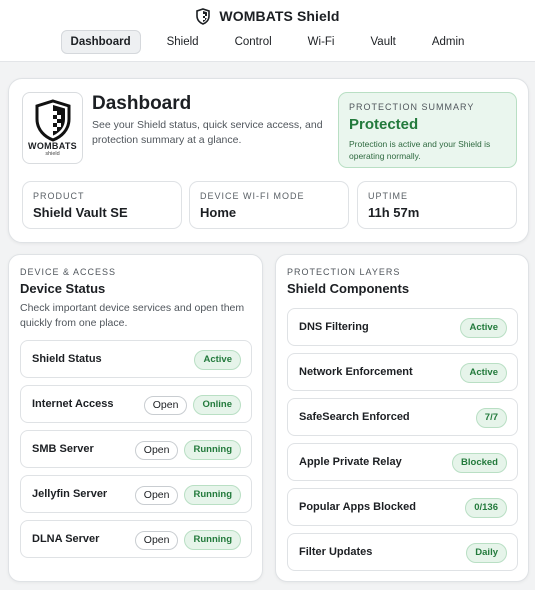  What do you see at coordinates (394, 212) in the screenshot?
I see `stat-value: 11h 57m` at bounding box center [394, 212].